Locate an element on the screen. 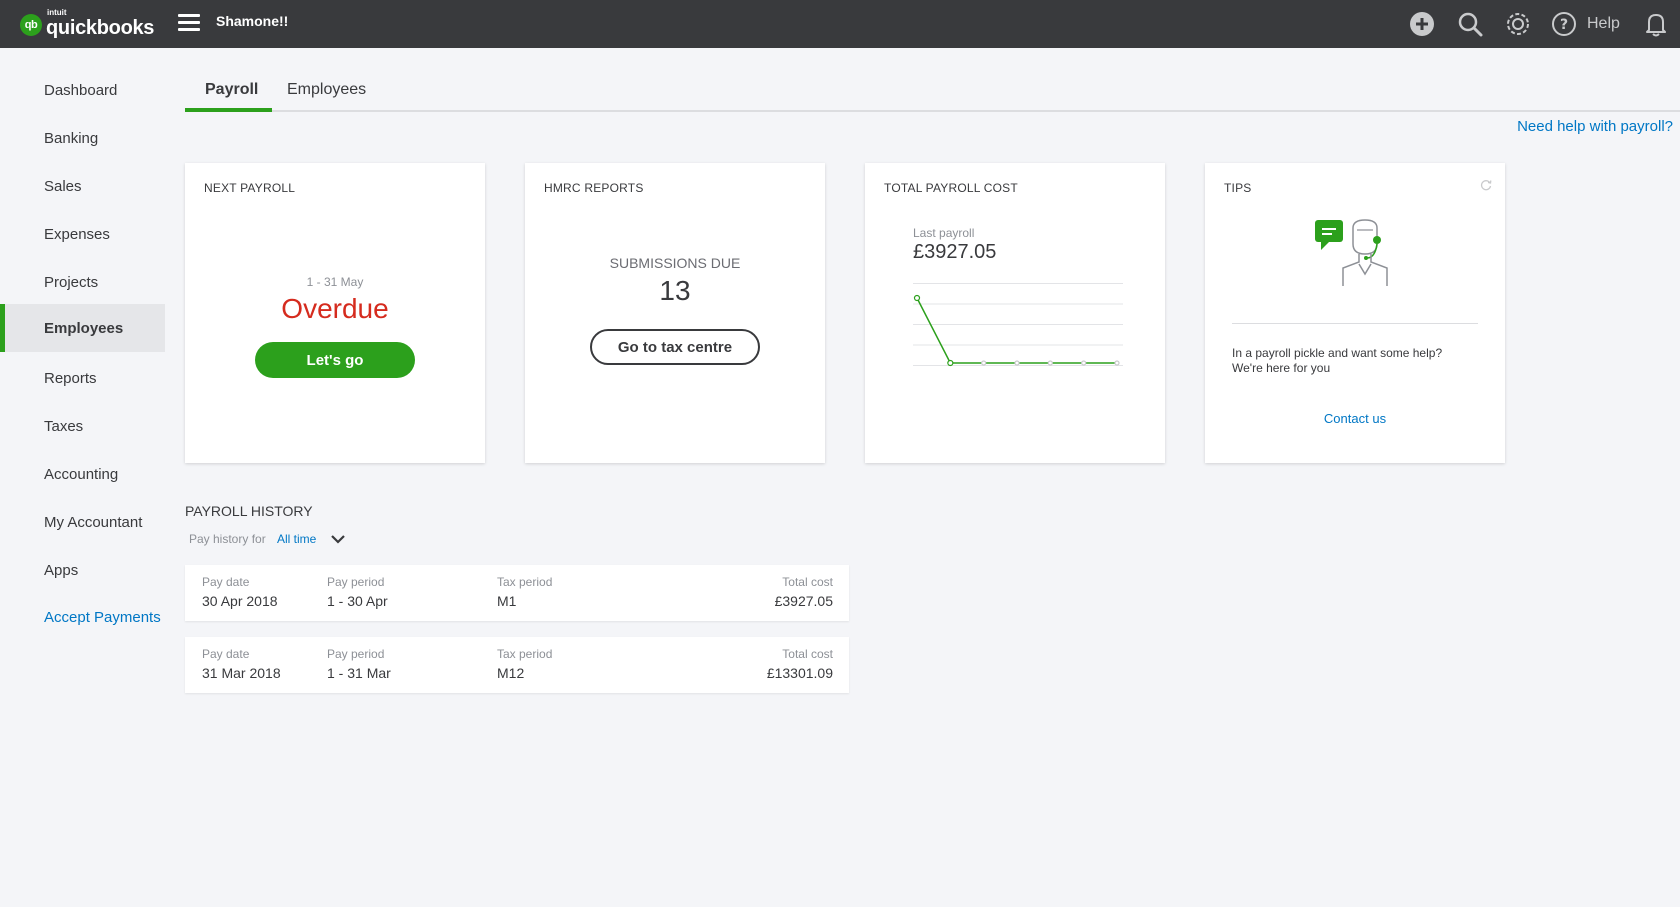 Image resolution: width=1680 pixels, height=907 pixels. logo-wordmark: intuit quickbooks is located at coordinates (100, 23).